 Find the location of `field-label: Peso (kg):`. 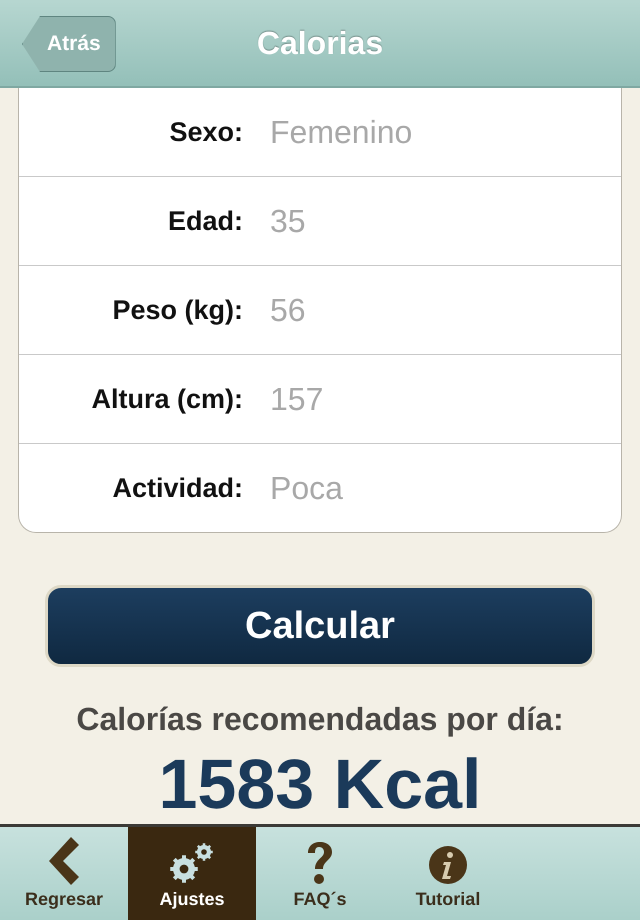

field-label: Peso (kg): is located at coordinates (177, 310).